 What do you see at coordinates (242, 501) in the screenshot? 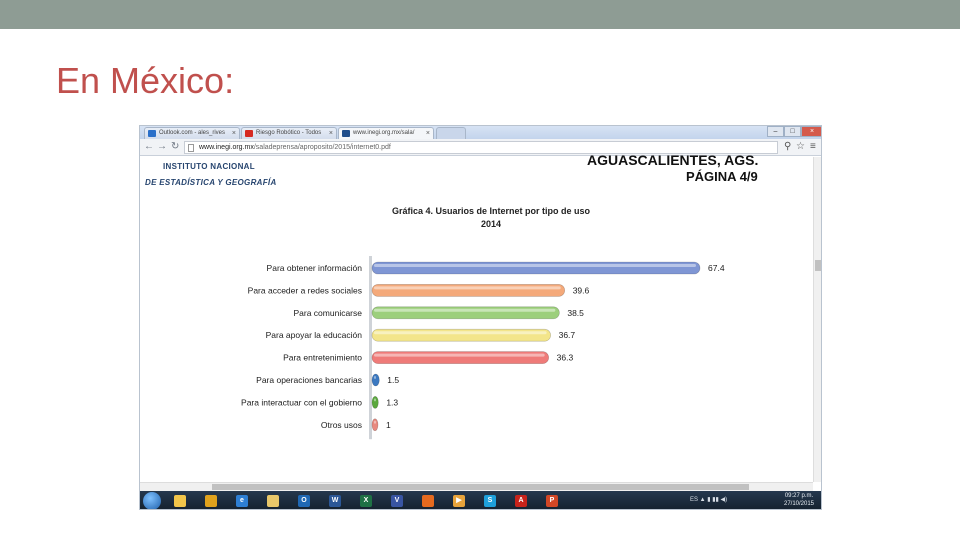
I see `internet-explorer-taskbar-button: e` at bounding box center [242, 501].